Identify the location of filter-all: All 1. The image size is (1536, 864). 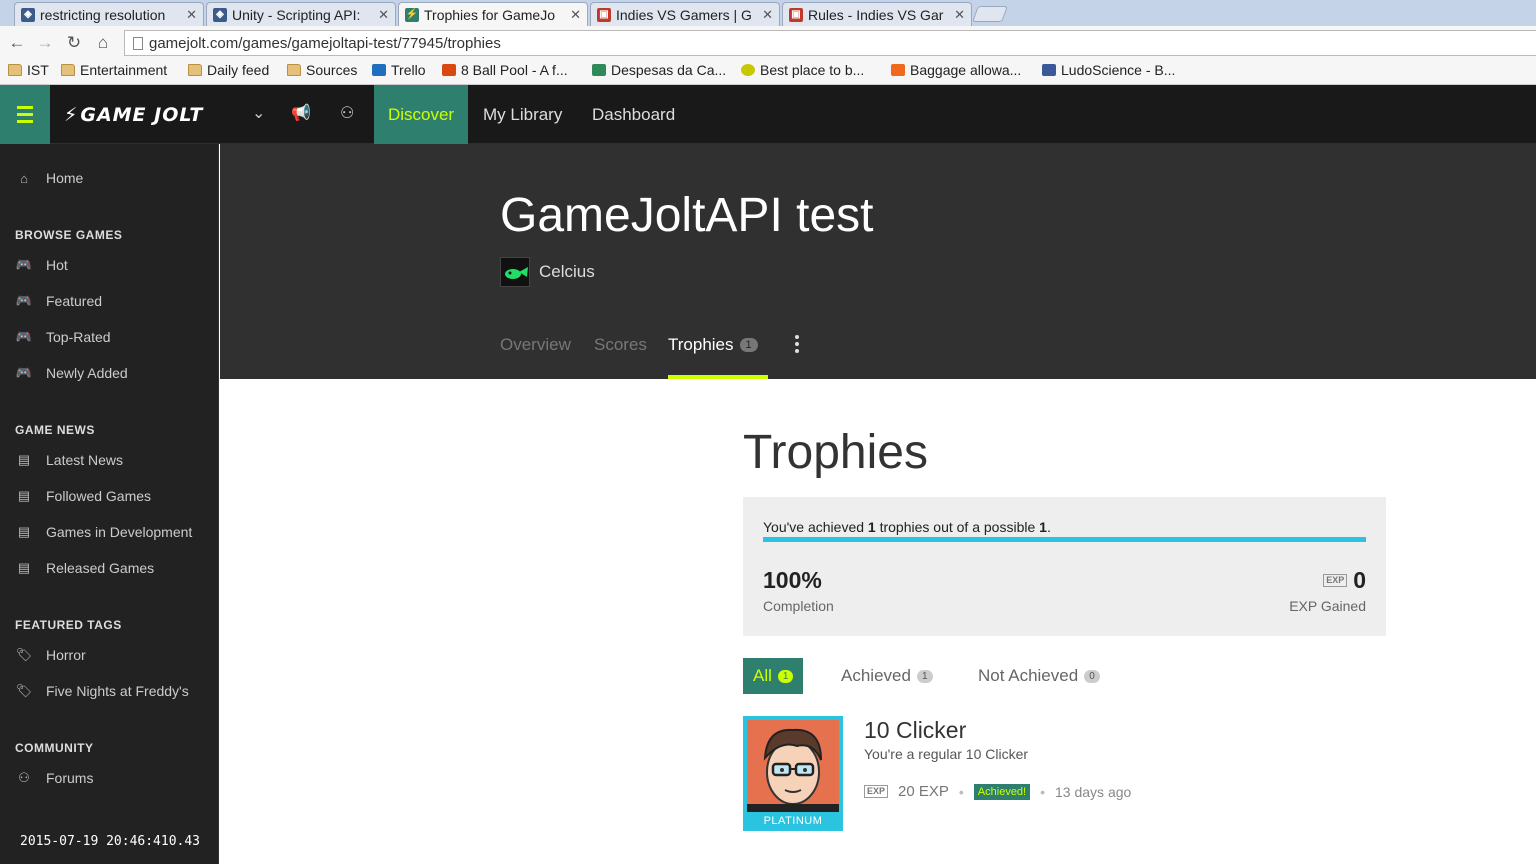
(773, 676).